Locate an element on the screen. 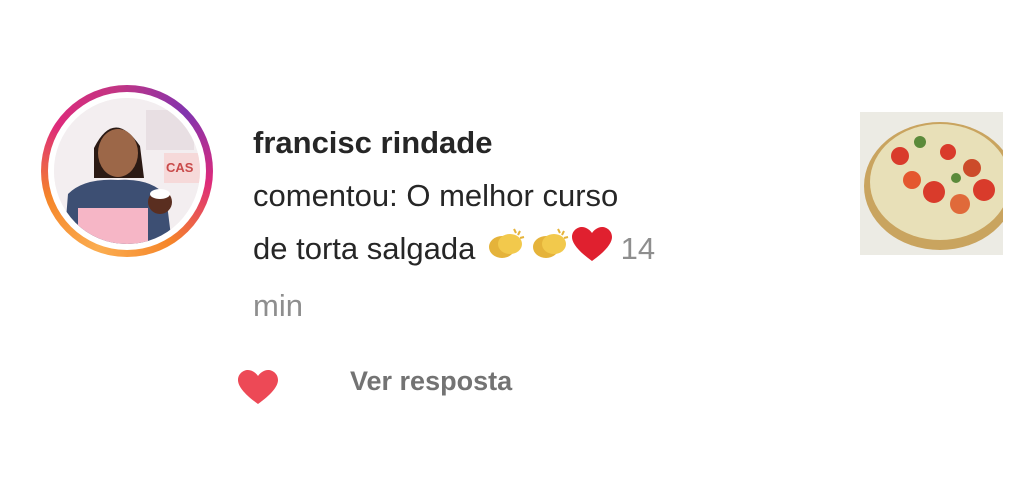  comment-line-1: comentou: O melhor curso is located at coordinates (436, 195).